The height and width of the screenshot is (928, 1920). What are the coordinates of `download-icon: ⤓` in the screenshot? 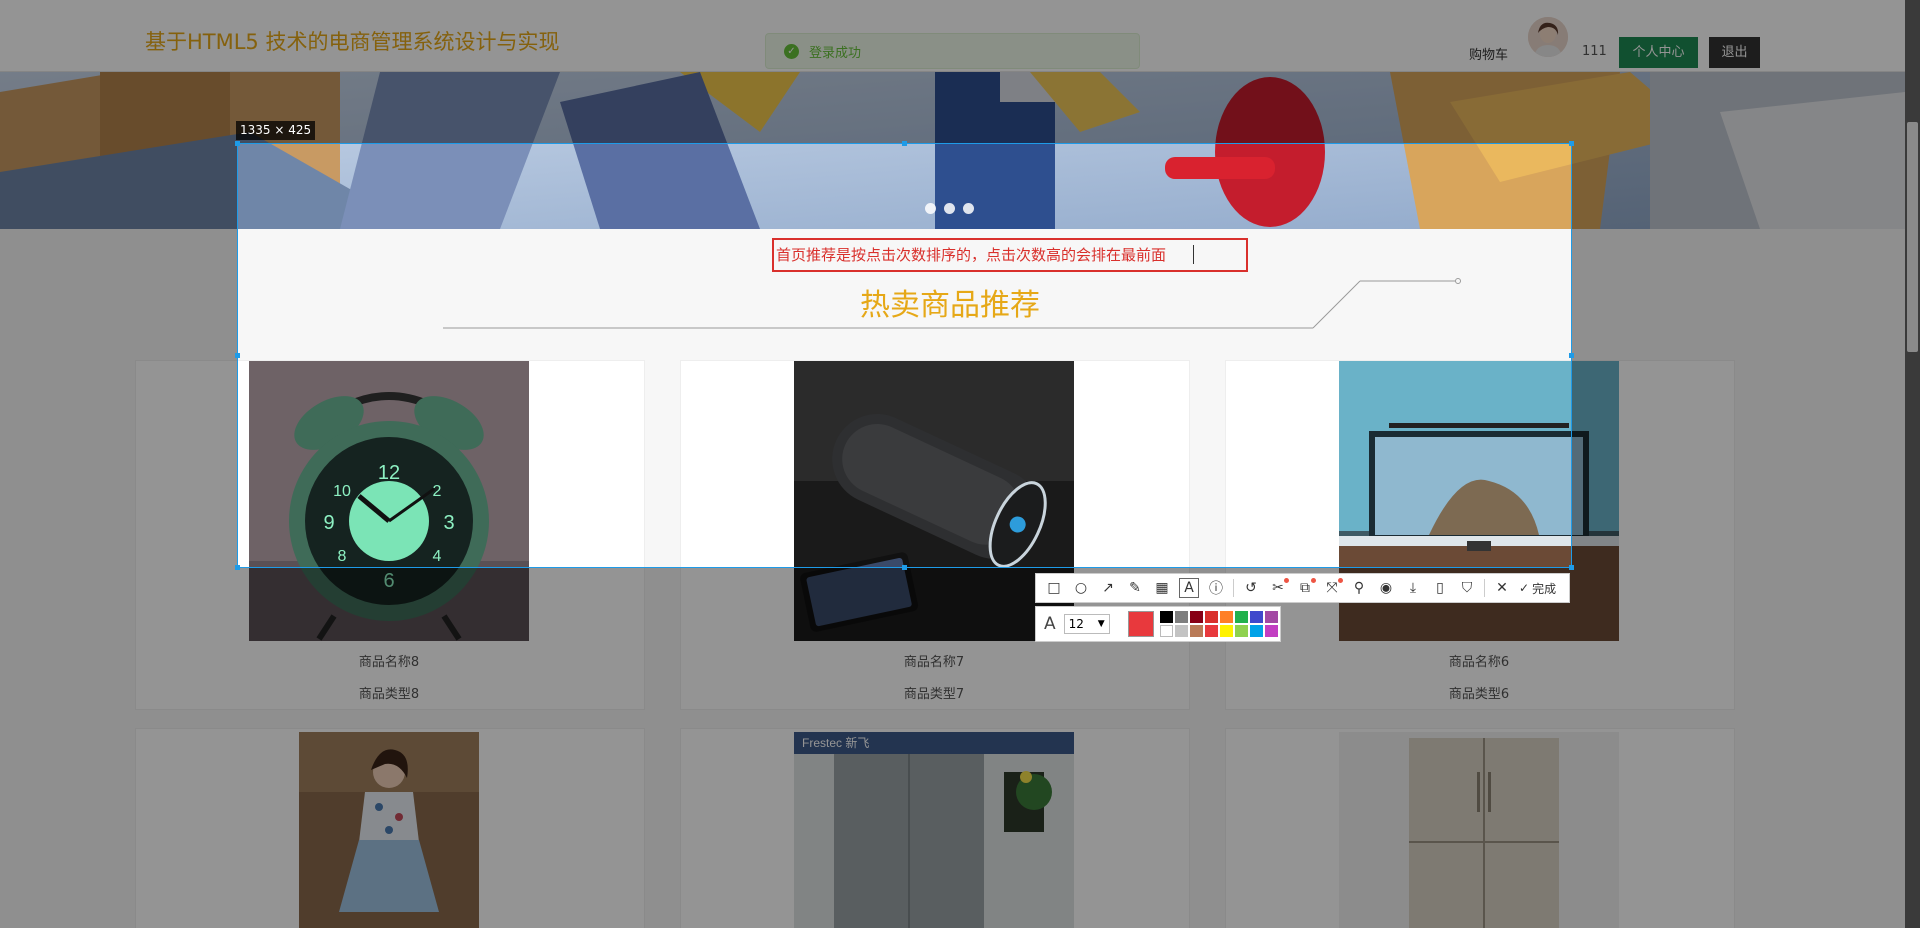 It's located at (1413, 588).